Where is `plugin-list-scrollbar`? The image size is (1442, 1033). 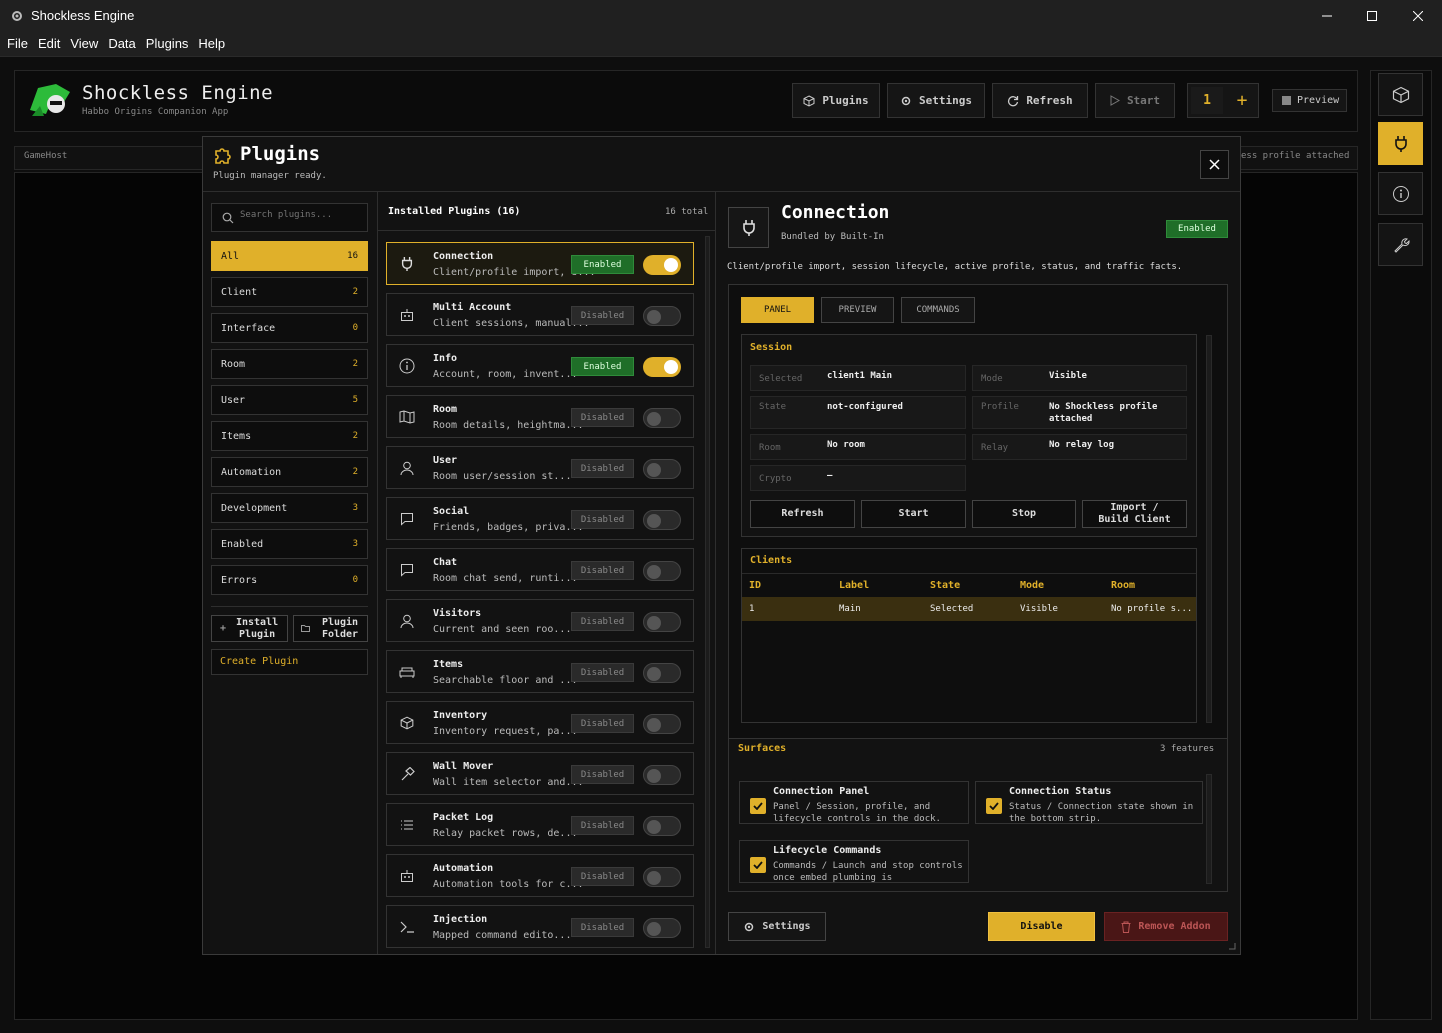 plugin-list-scrollbar is located at coordinates (707, 592).